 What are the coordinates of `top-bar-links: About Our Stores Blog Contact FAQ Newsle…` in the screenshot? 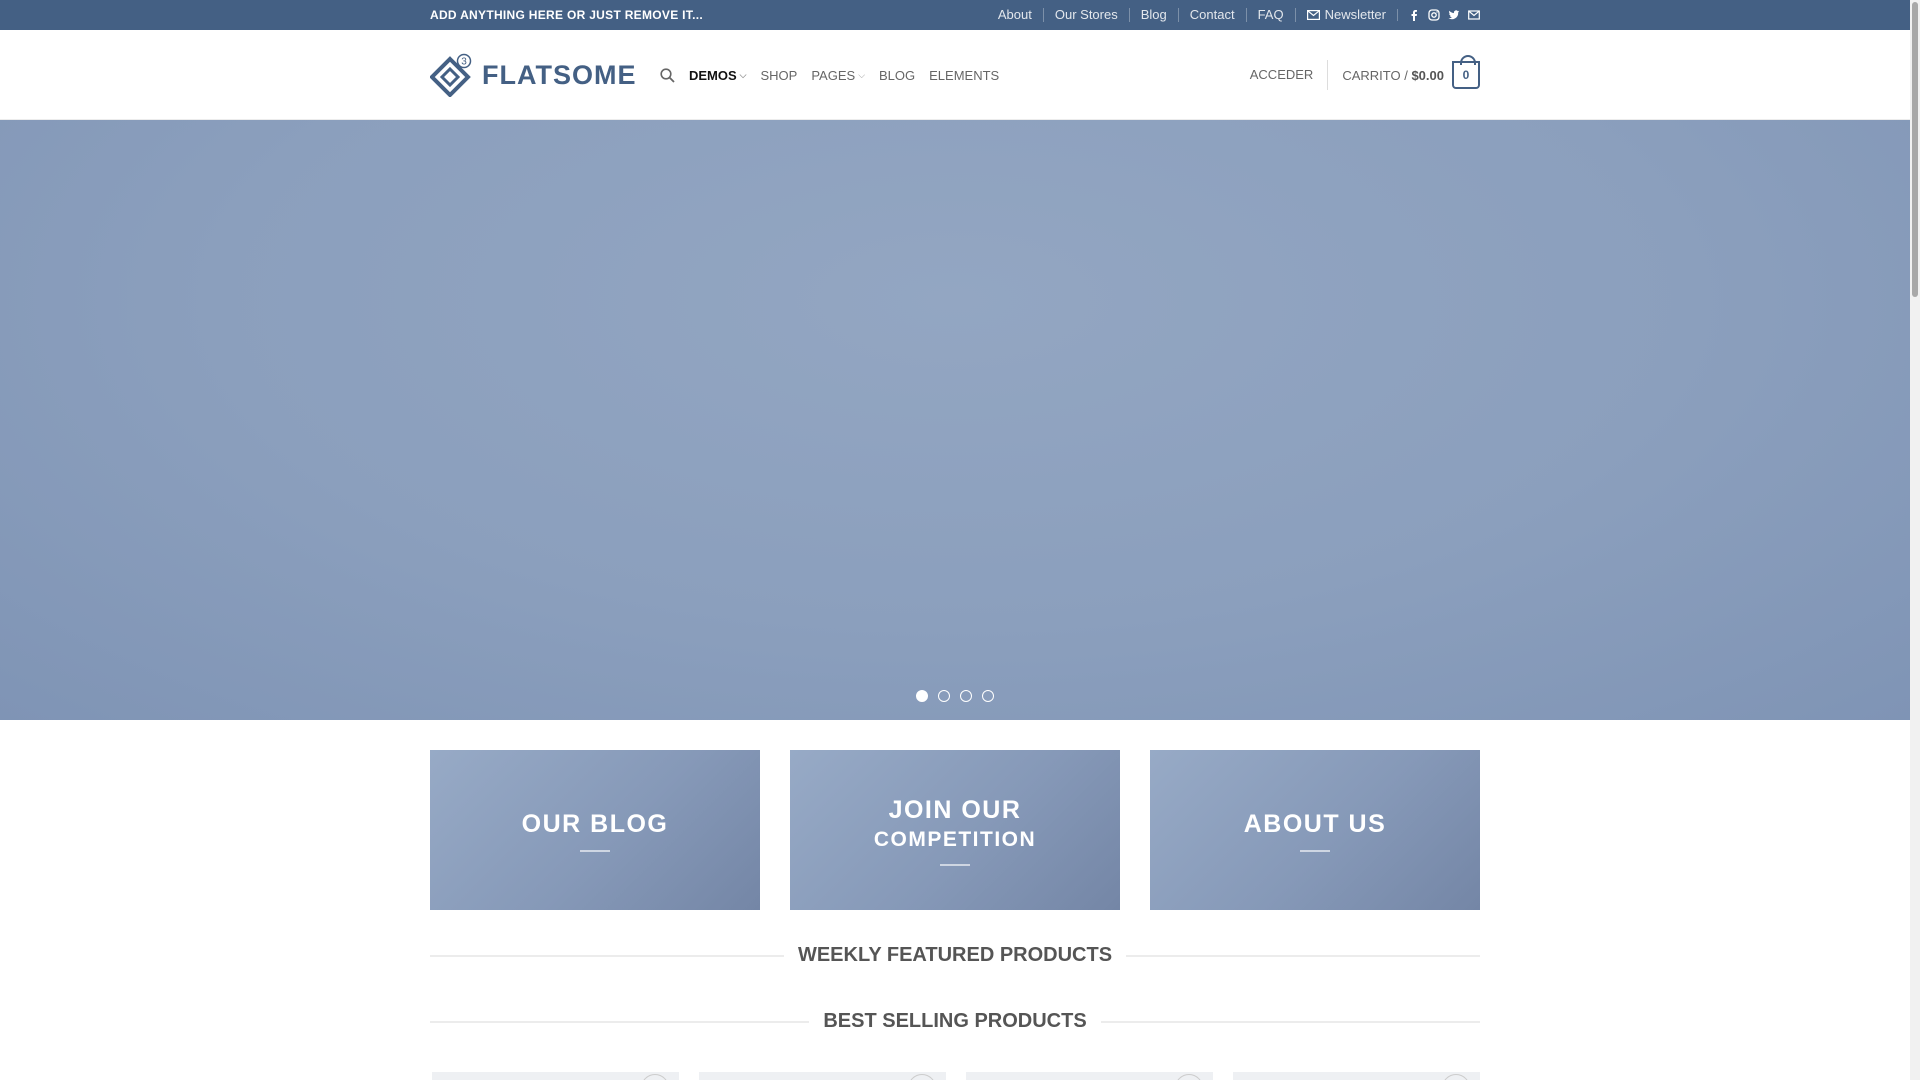 It's located at (1233, 15).